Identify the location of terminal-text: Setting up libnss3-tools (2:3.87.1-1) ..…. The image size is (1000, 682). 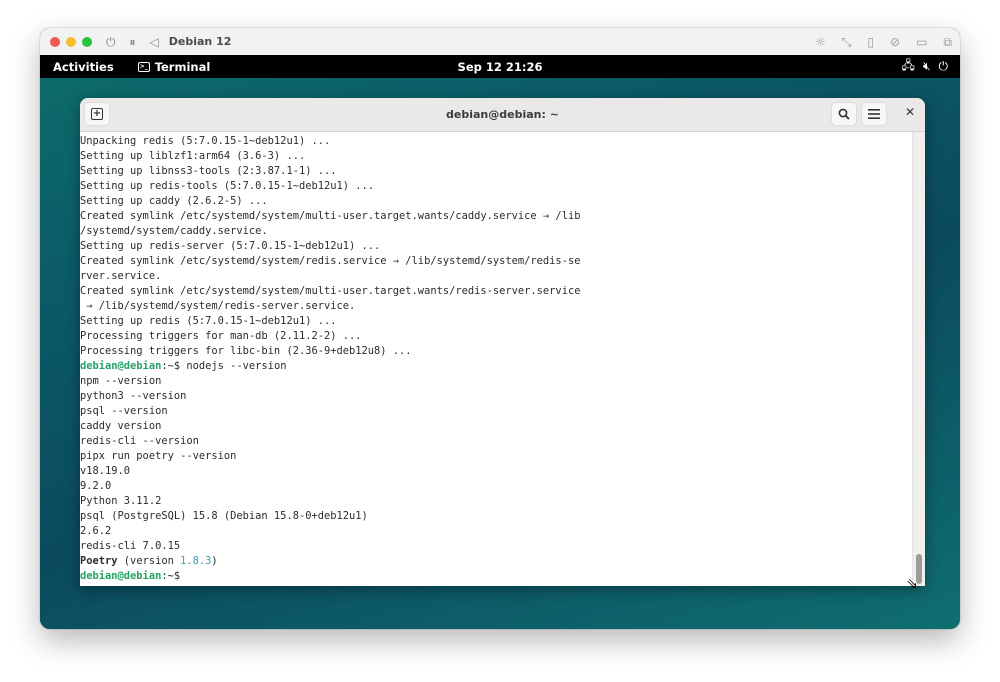
(208, 171).